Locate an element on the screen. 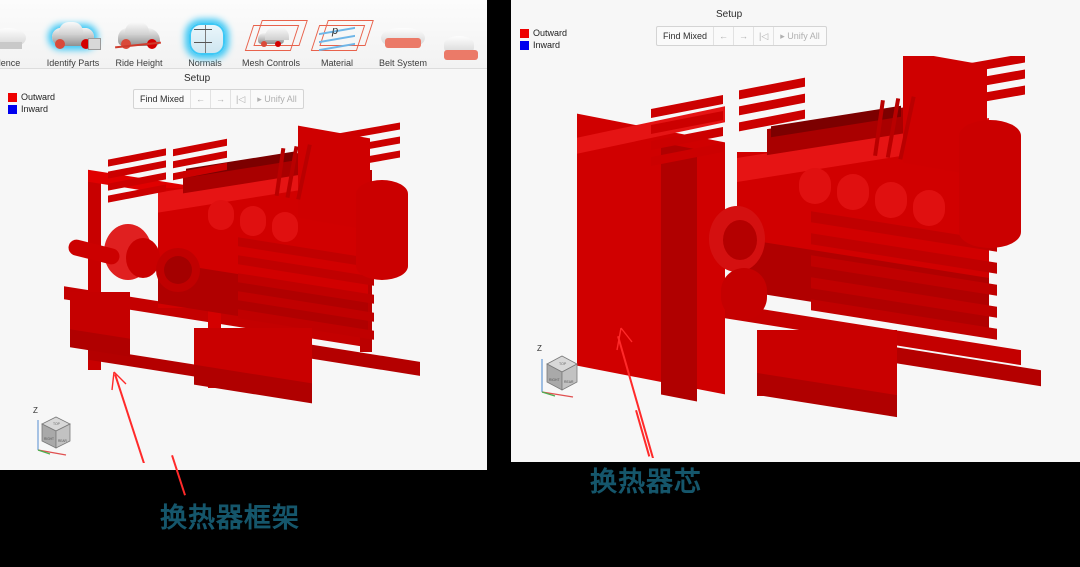 Image resolution: width=1080 pixels, height=567 pixels. material-icon: p is located at coordinates (338, 36).